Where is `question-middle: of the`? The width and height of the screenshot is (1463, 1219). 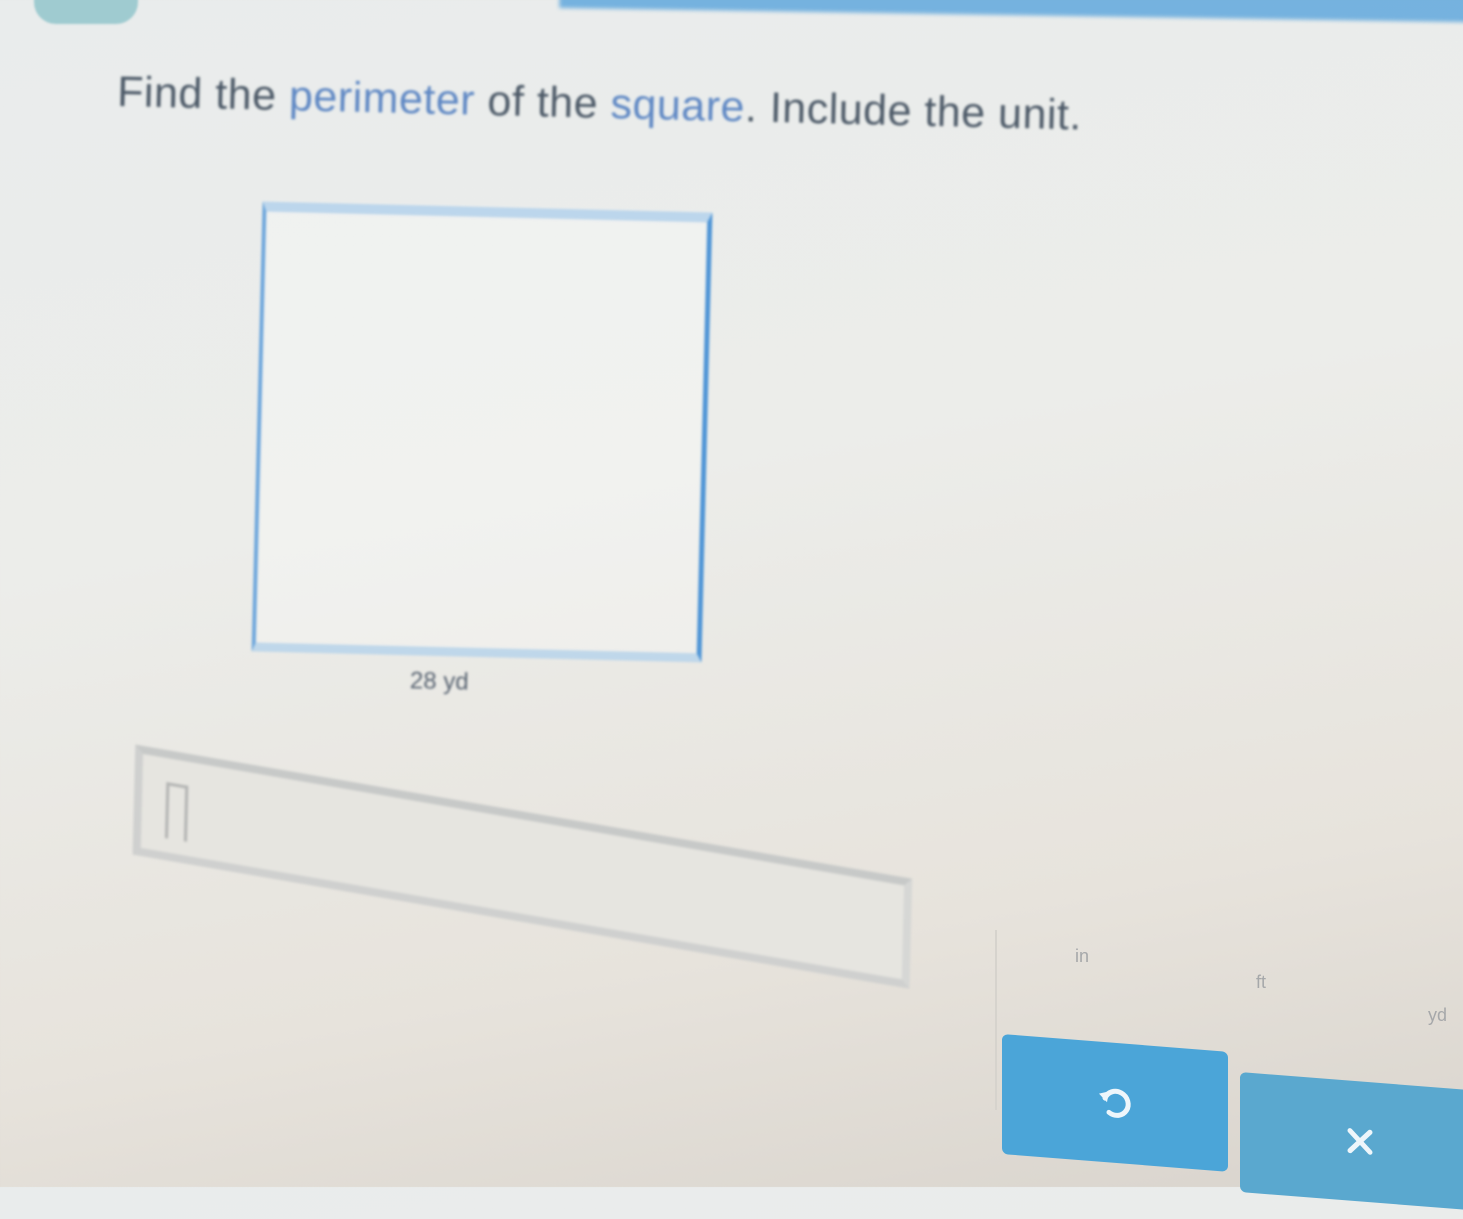 question-middle: of the is located at coordinates (542, 102).